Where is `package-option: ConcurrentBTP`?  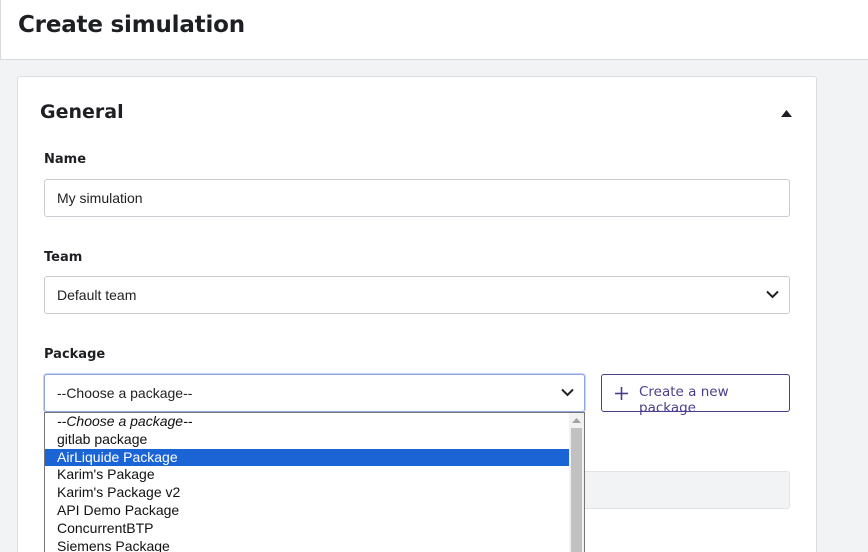 package-option: ConcurrentBTP is located at coordinates (307, 529).